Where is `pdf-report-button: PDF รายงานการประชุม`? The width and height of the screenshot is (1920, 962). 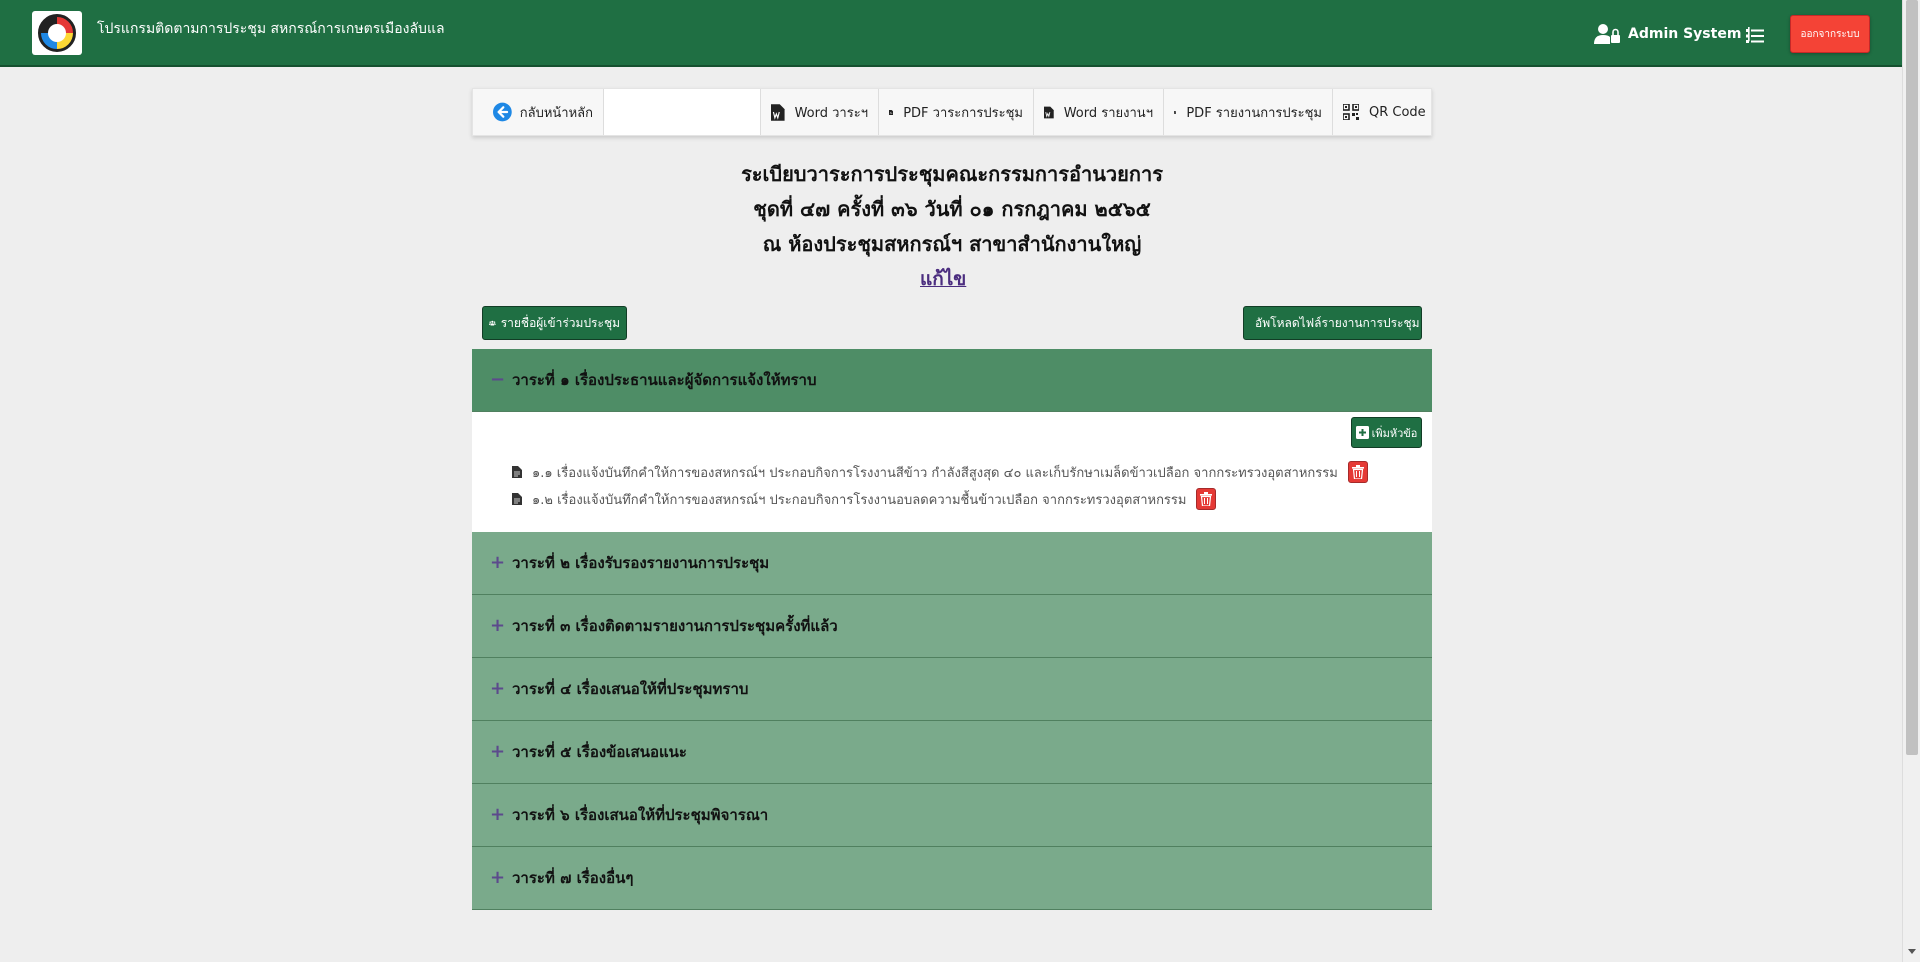
pdf-report-button: PDF รายงานการประชุม is located at coordinates (1248, 112).